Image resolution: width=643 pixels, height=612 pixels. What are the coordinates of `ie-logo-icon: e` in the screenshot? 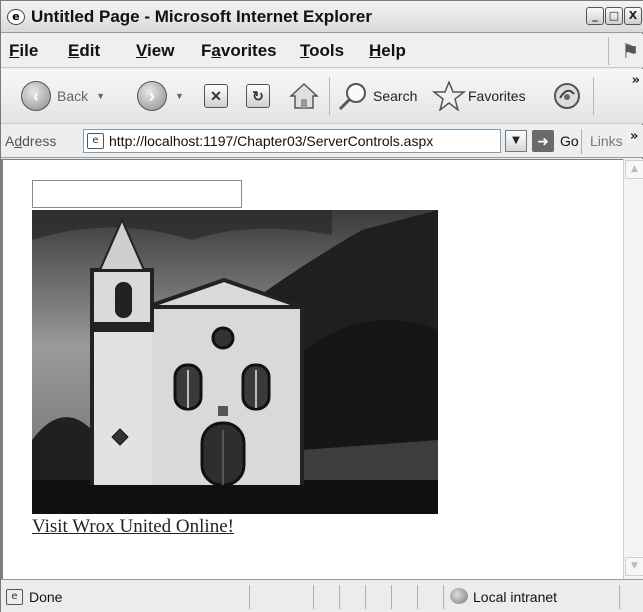 It's located at (16, 17).